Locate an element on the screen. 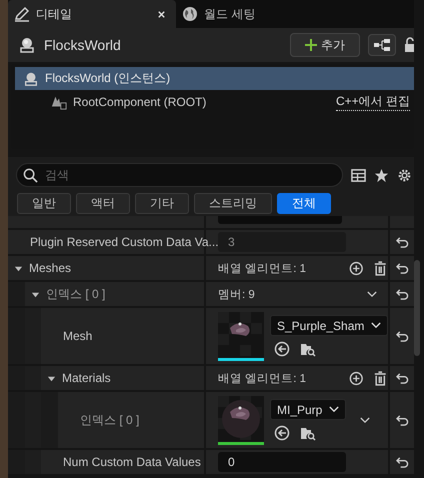 Image resolution: width=424 pixels, height=478 pixels. hierarchy-button is located at coordinates (382, 45).